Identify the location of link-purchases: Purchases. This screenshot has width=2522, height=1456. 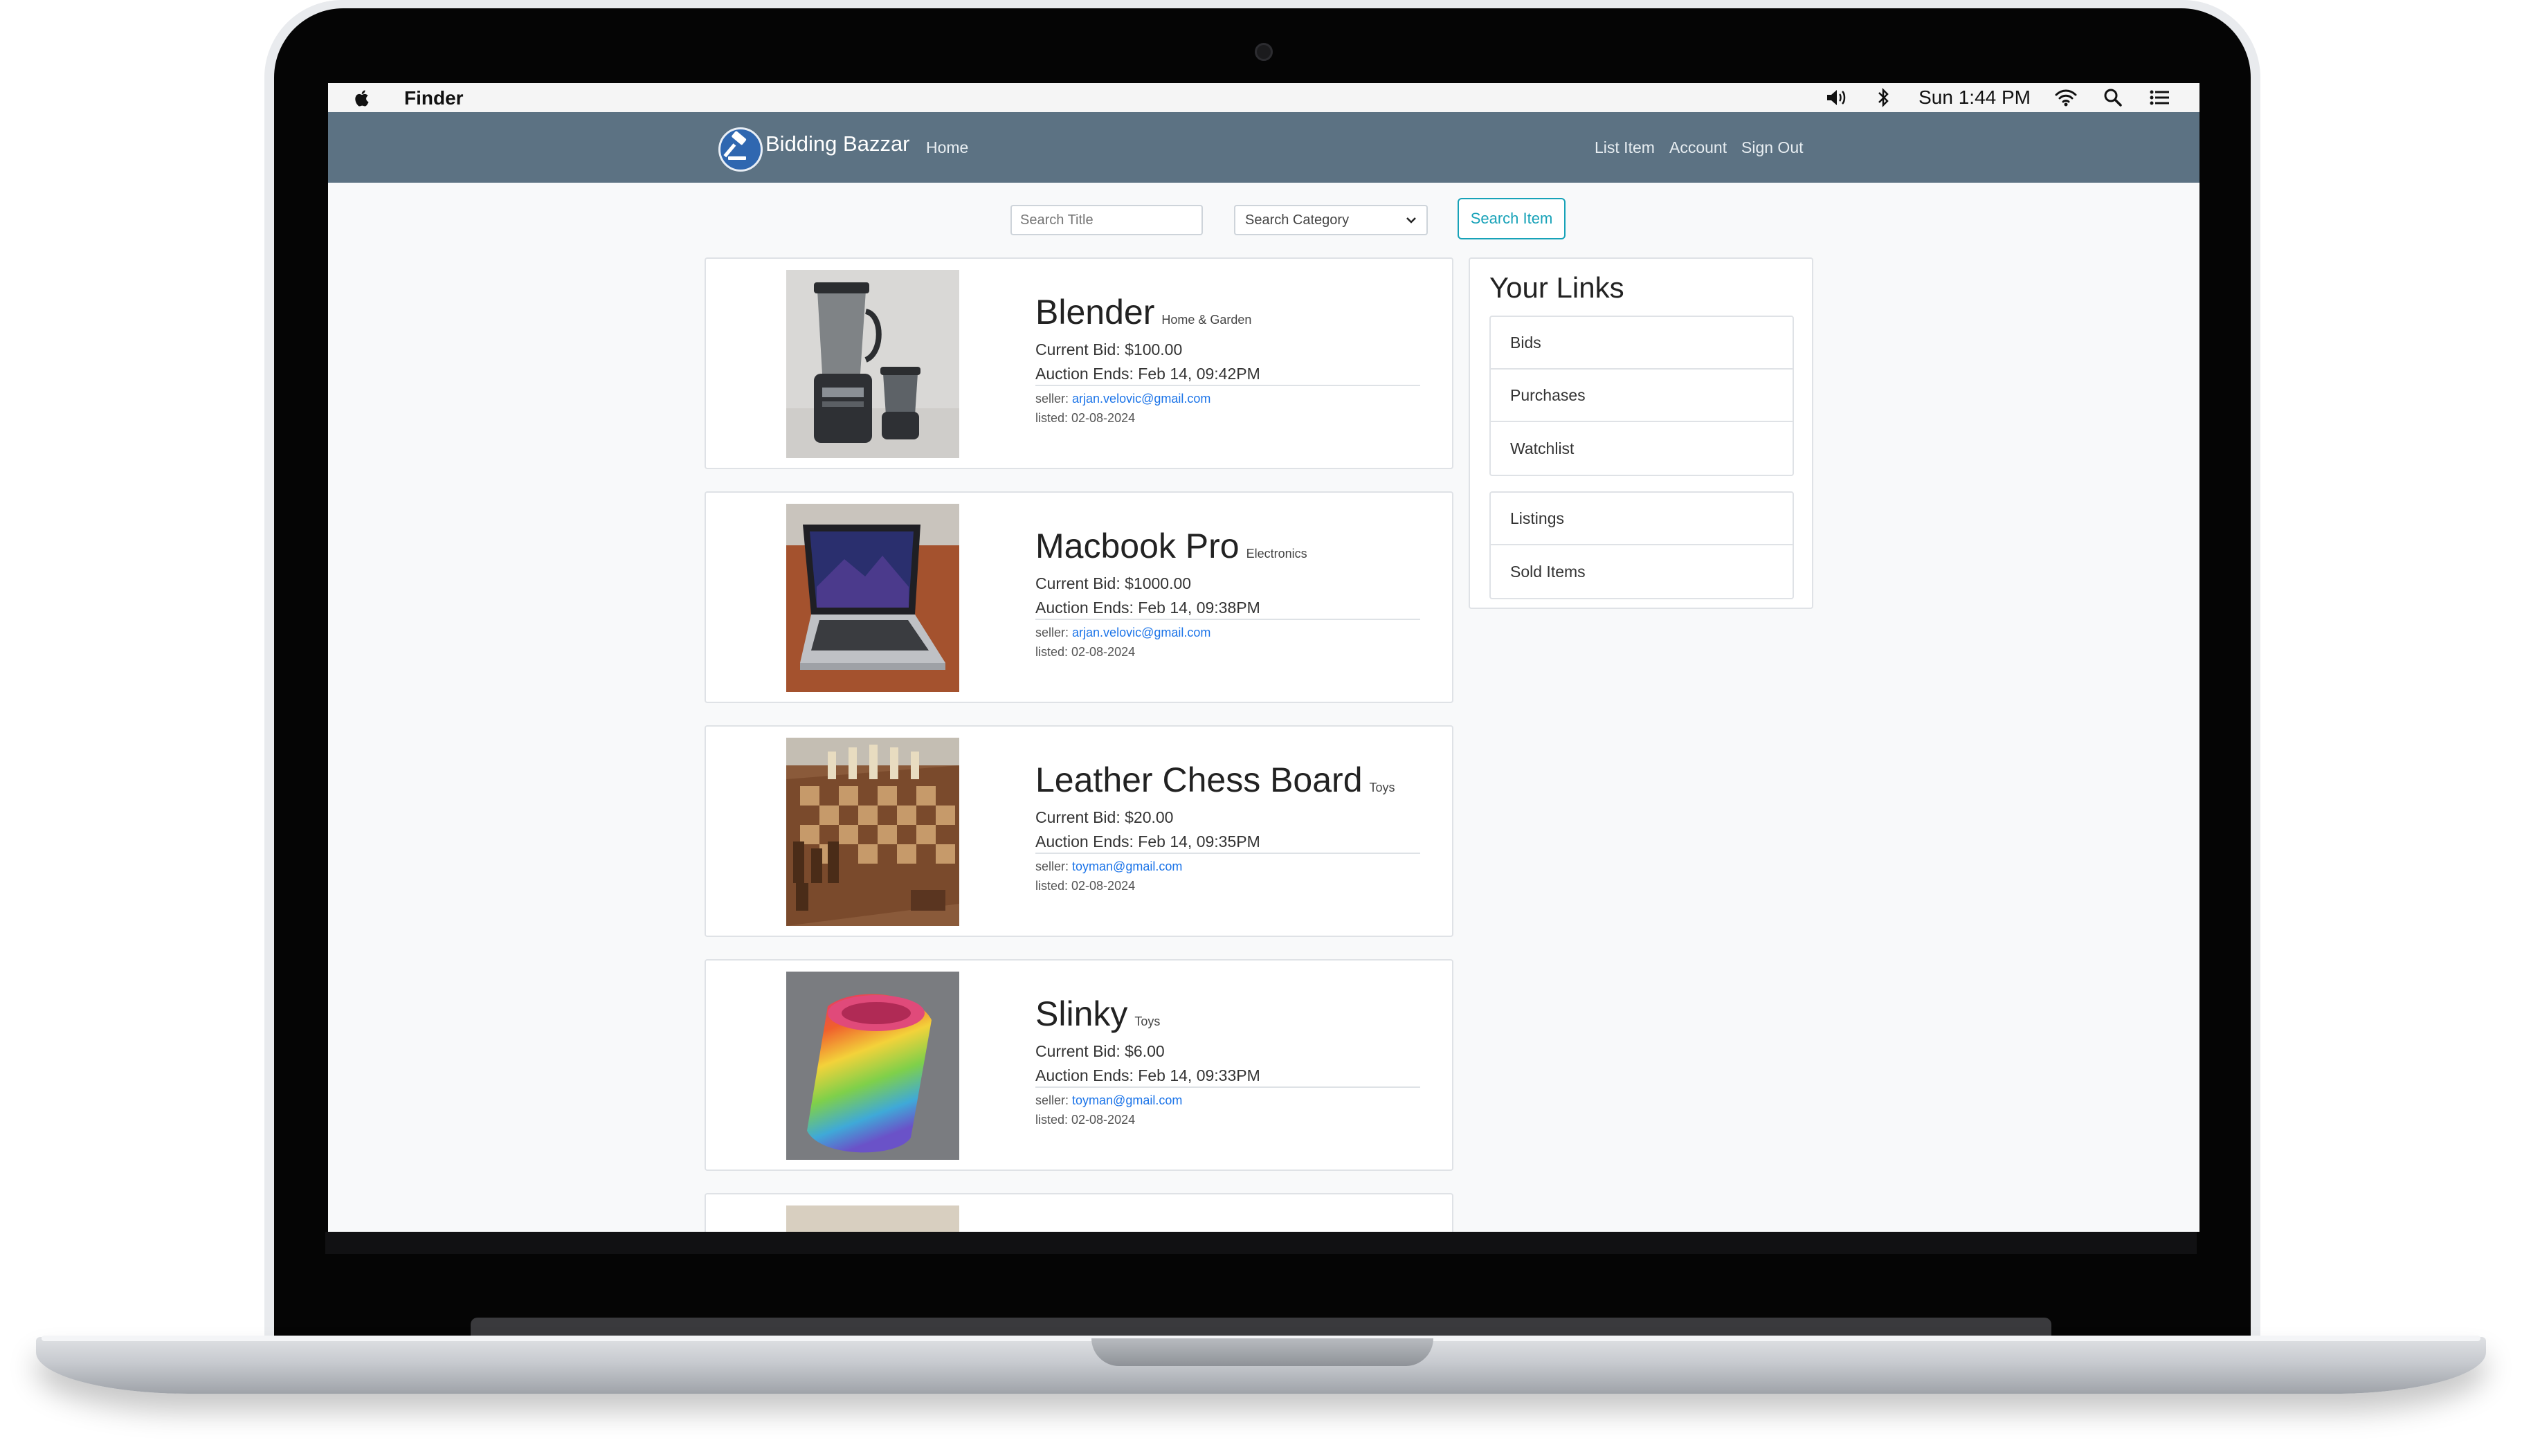
(1642, 396).